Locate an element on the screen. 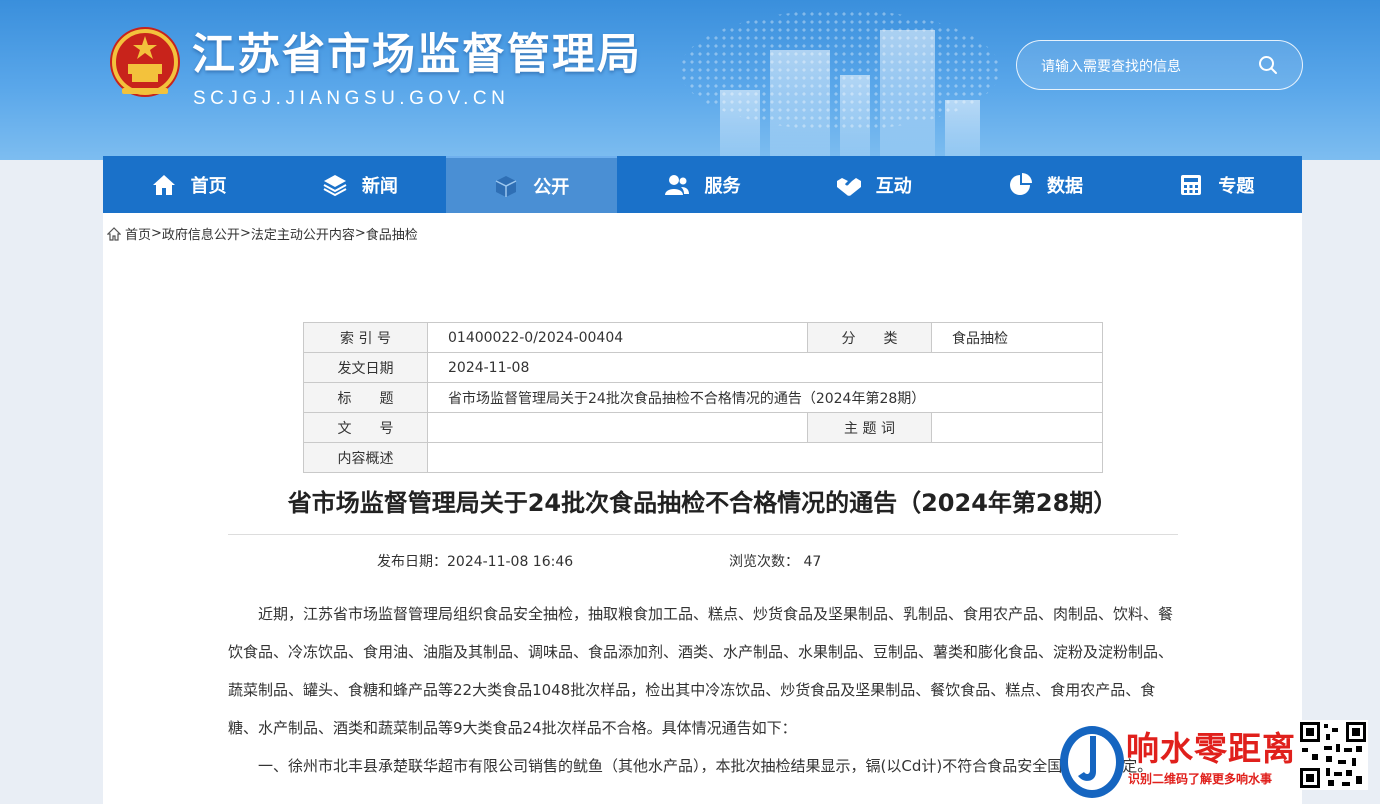 The image size is (1380, 804). meta-keywords-value is located at coordinates (1017, 427).